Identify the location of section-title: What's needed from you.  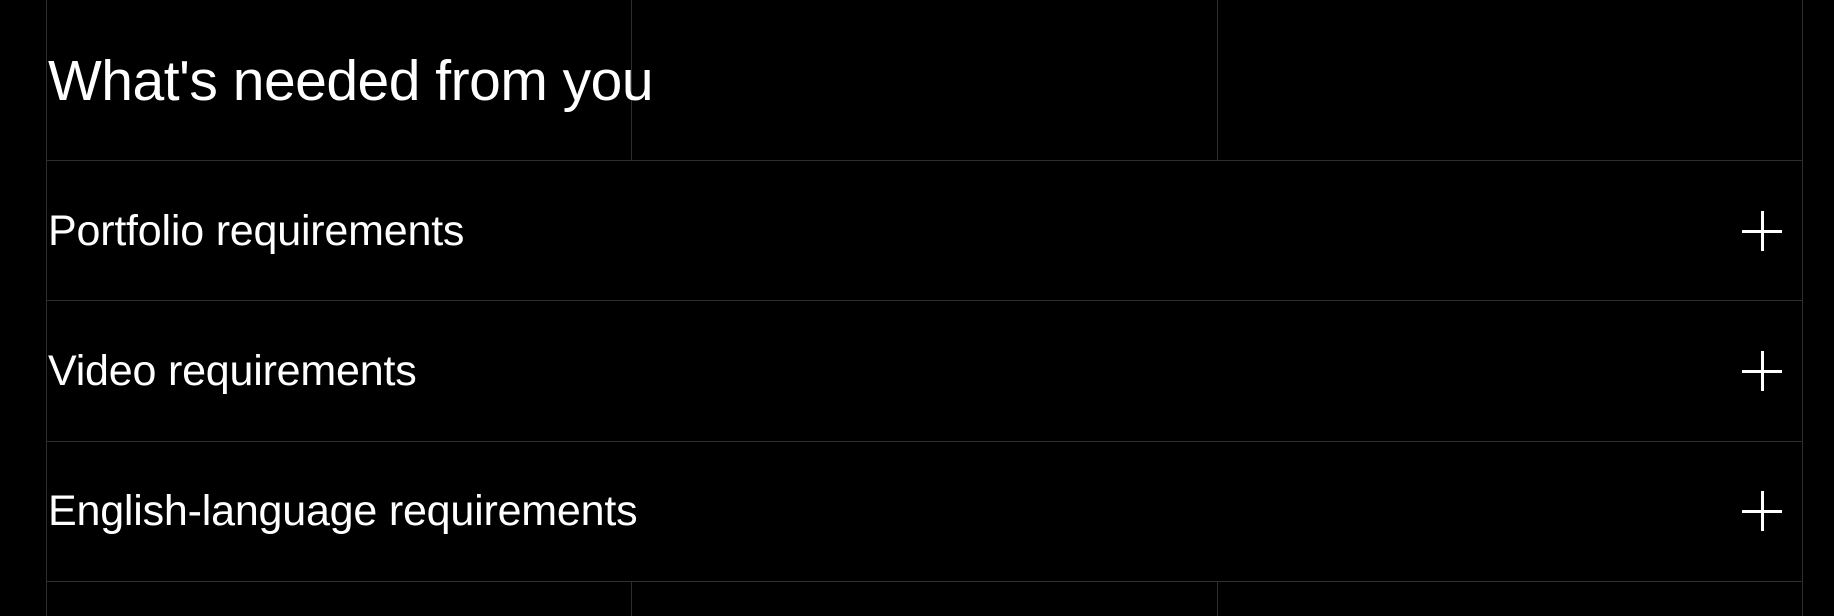
(351, 81).